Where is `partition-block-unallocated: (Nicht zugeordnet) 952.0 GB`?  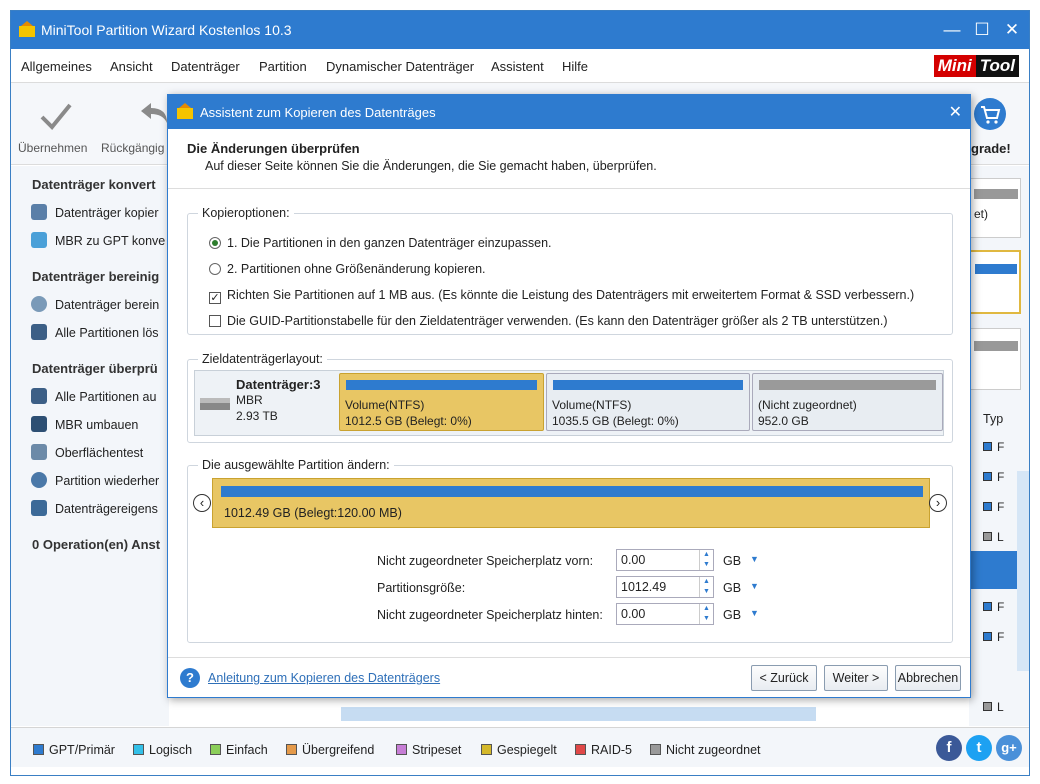
partition-block-unallocated: (Nicht zugeordnet) 952.0 GB is located at coordinates (847, 402).